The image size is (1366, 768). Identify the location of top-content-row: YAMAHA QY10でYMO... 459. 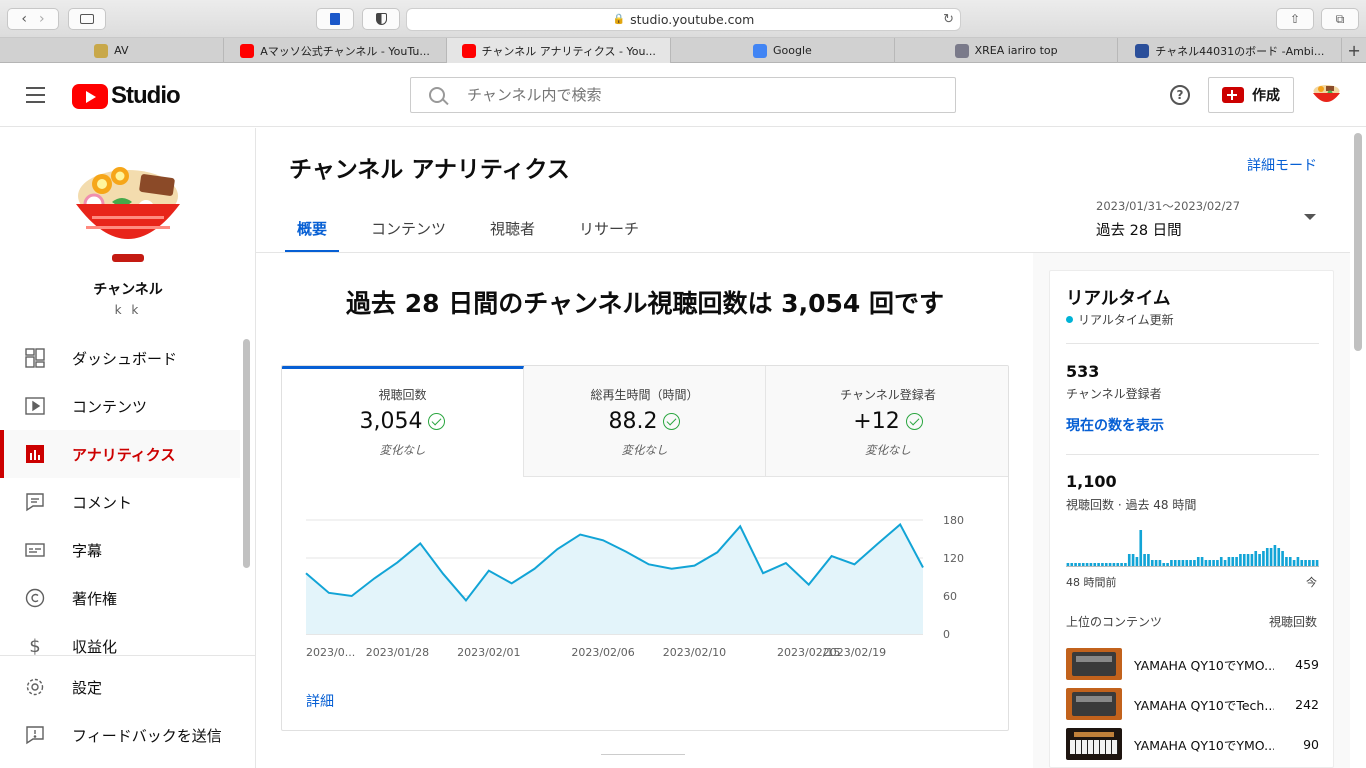
(1192, 664).